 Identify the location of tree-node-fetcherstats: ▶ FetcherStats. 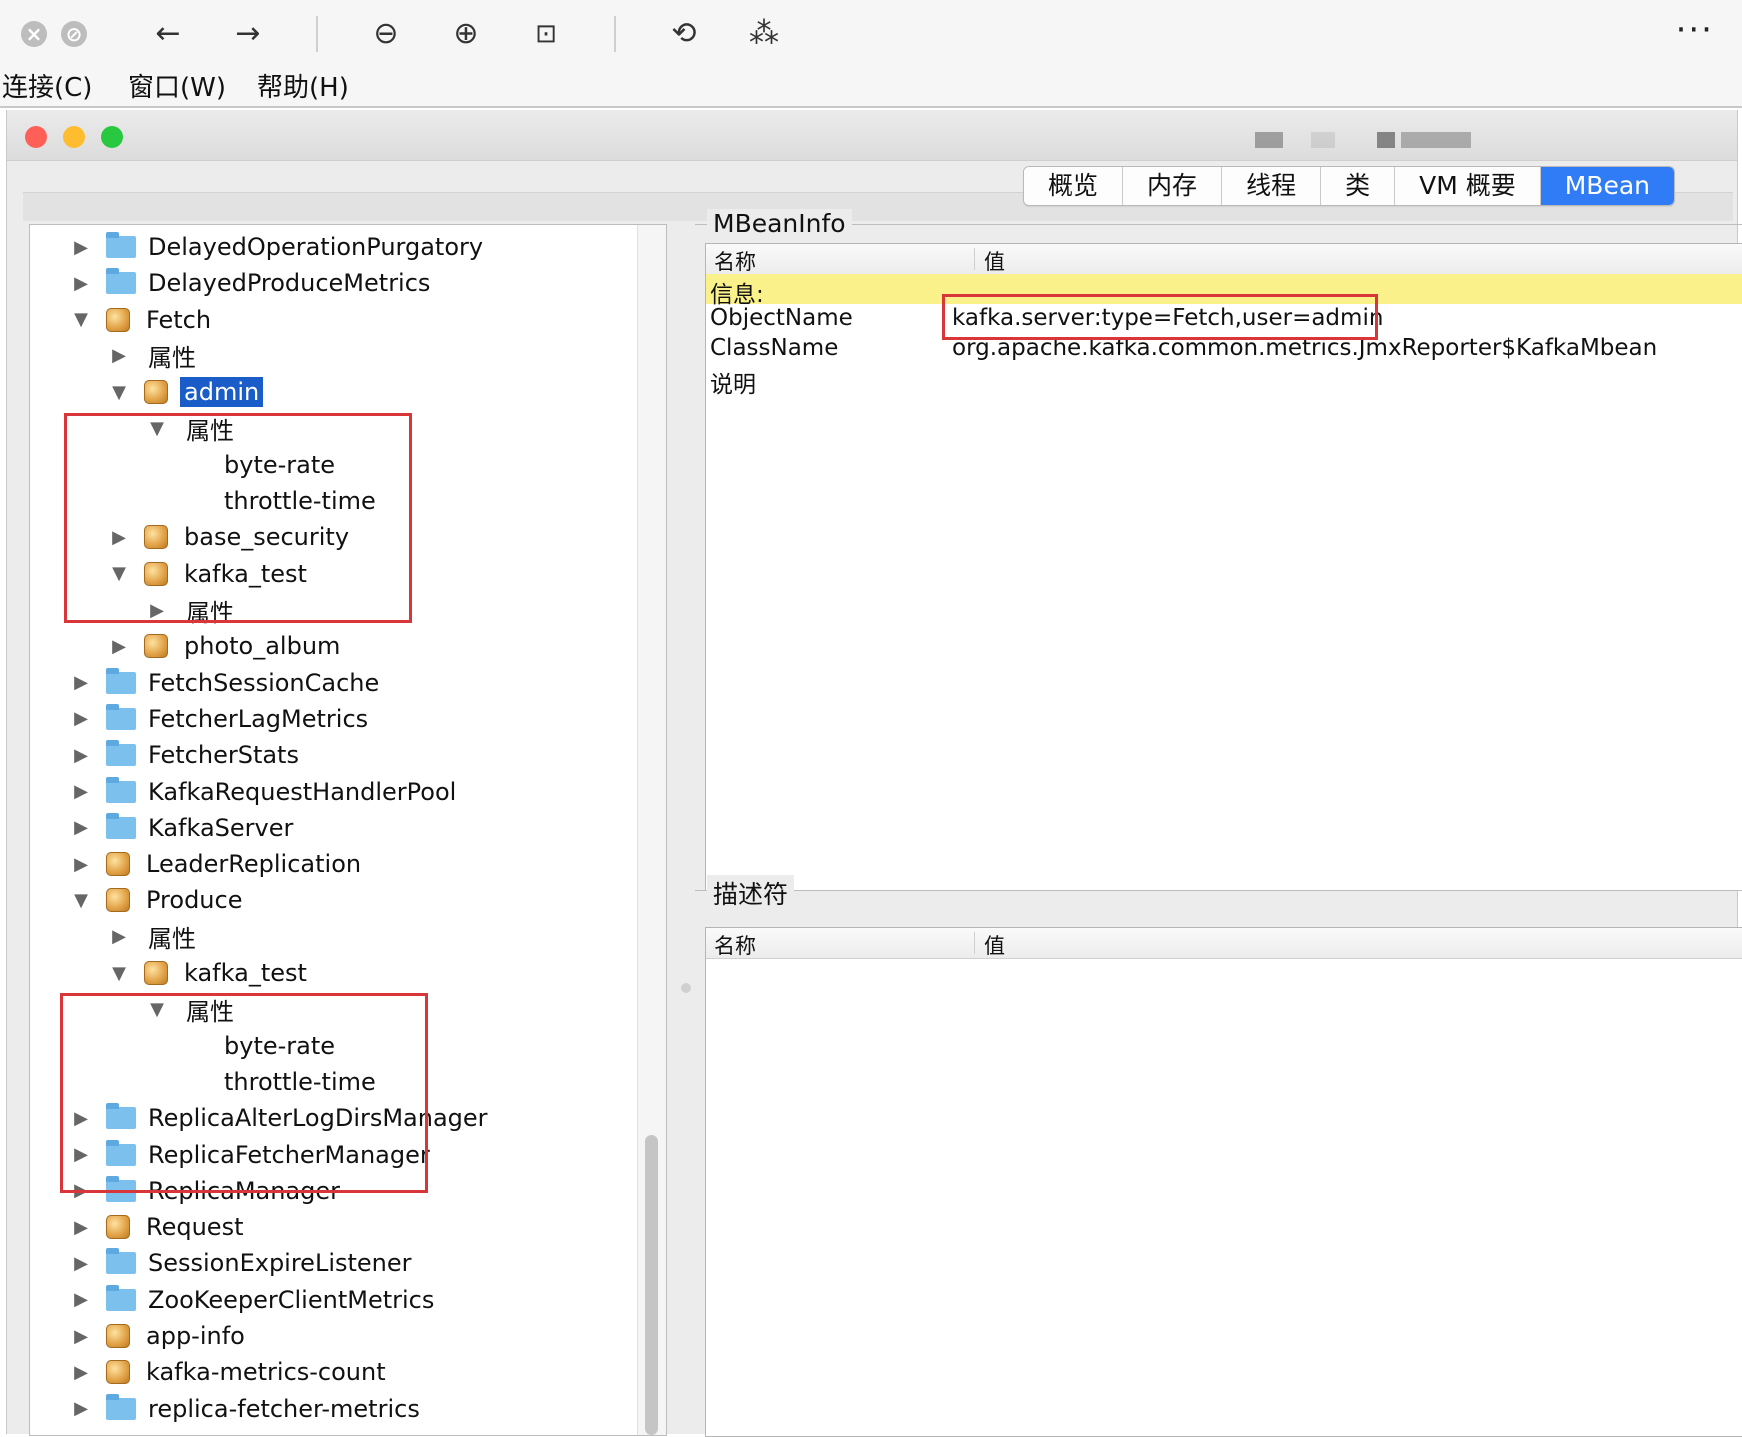
(186, 755).